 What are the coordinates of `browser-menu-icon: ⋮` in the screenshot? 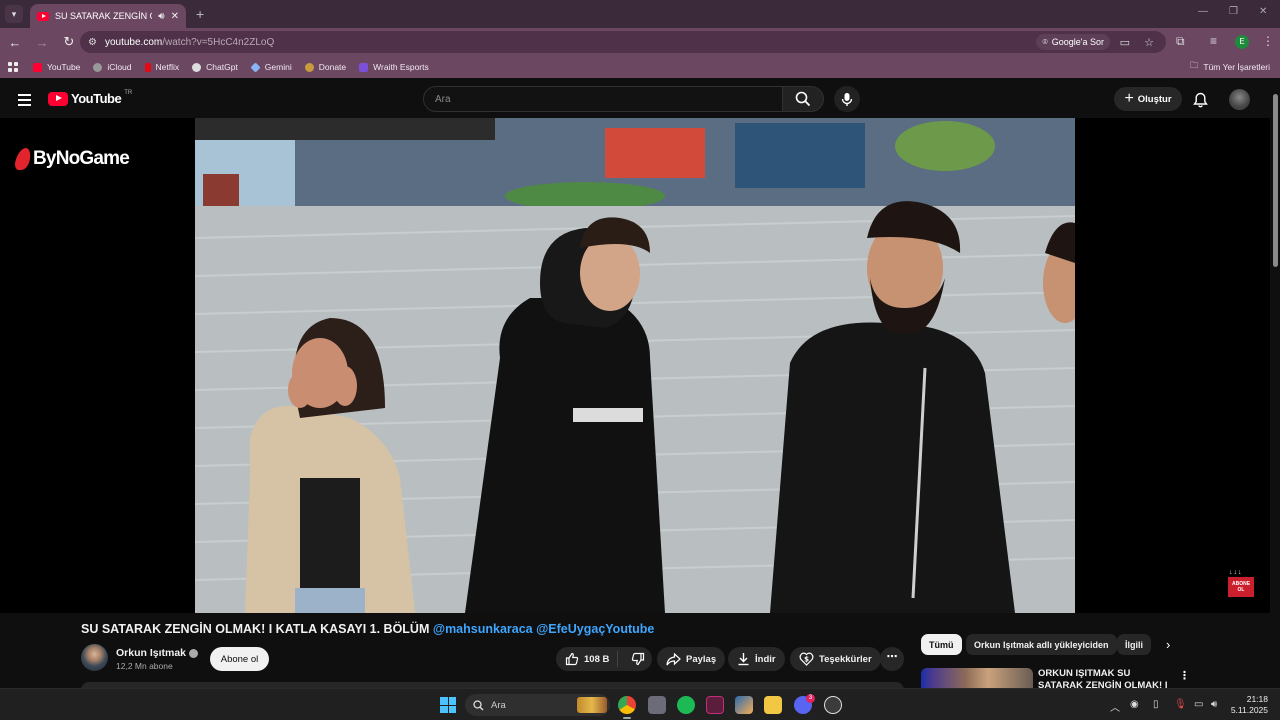 It's located at (1268, 41).